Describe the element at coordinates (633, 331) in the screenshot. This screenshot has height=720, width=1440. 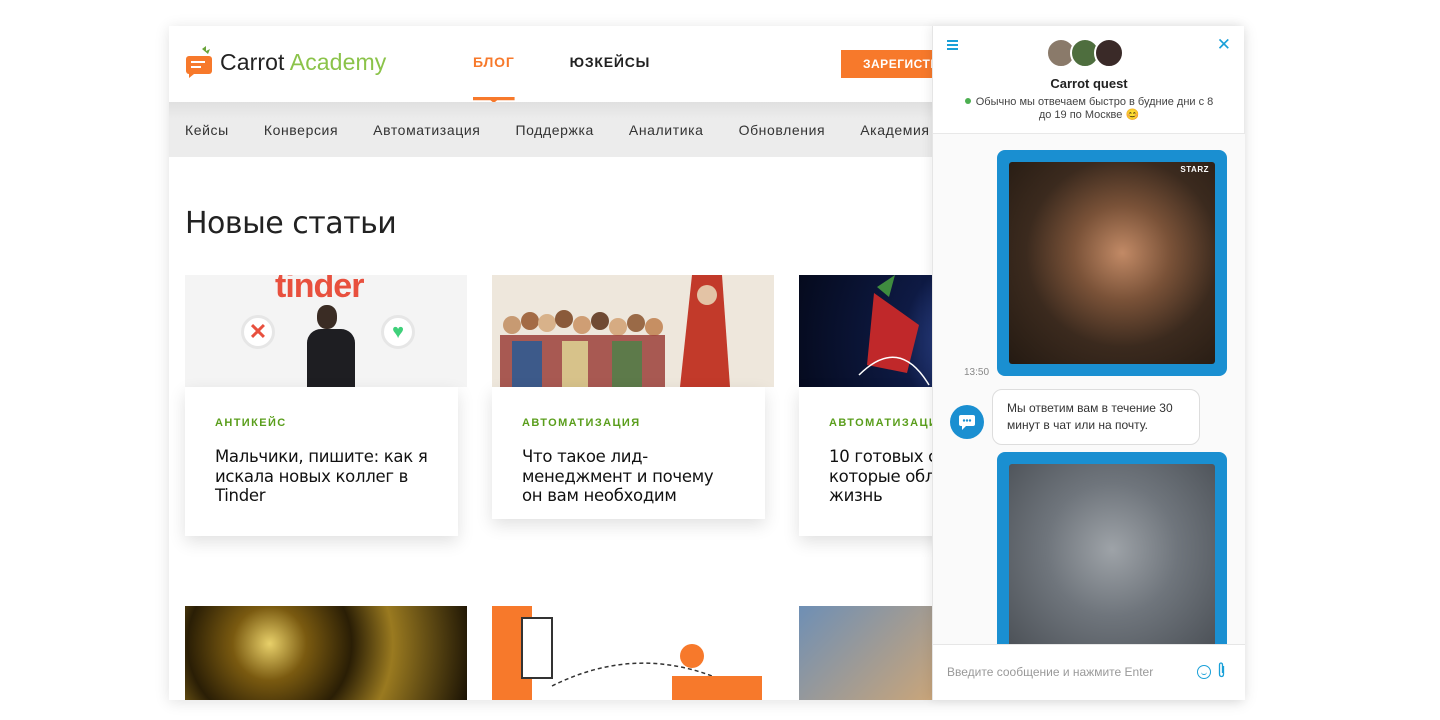
I see `article-image` at that location.